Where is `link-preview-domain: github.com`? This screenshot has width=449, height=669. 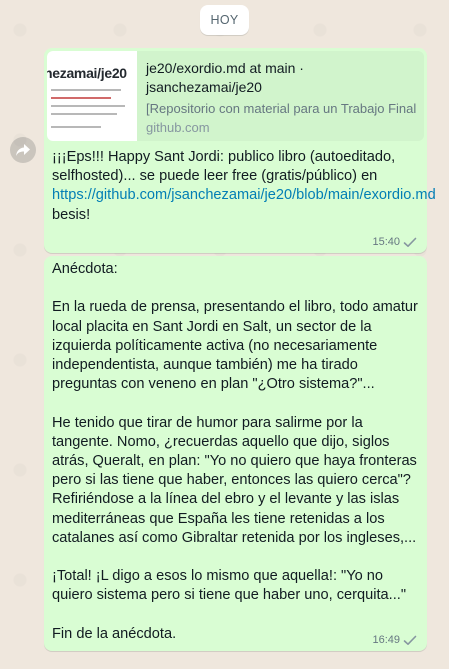
link-preview-domain: github.com is located at coordinates (178, 127).